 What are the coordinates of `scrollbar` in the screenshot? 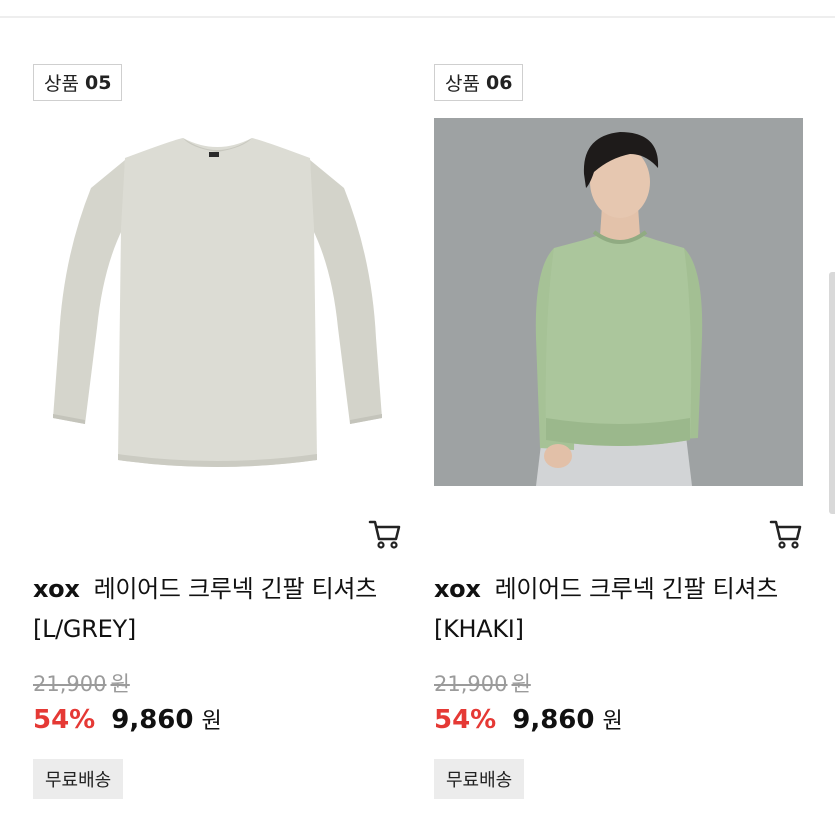 It's located at (832, 393).